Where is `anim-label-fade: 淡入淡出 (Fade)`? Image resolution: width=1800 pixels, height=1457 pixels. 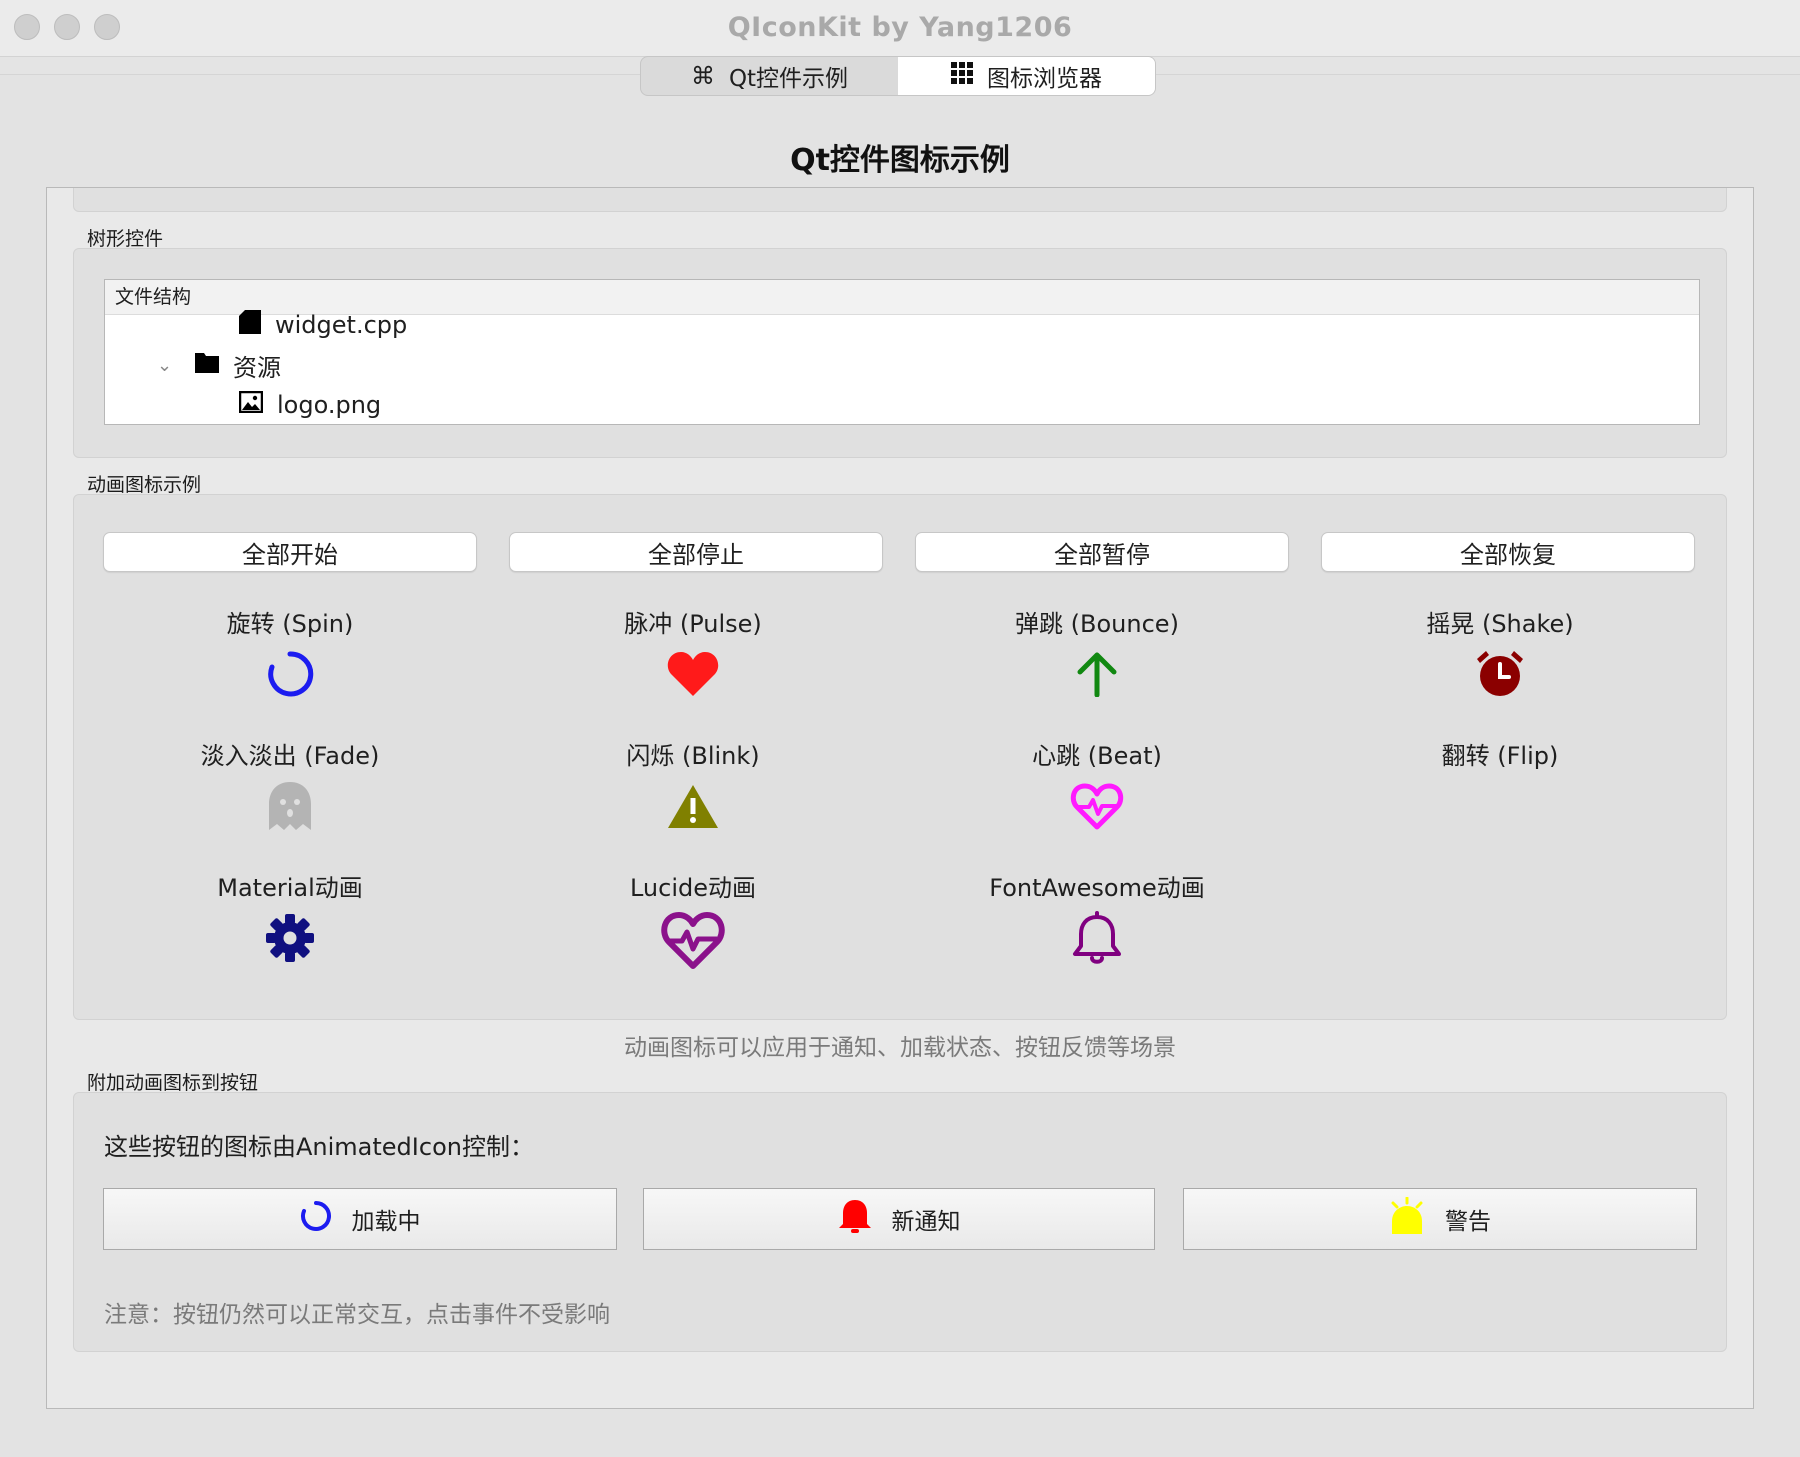 anim-label-fade: 淡入淡出 (Fade) is located at coordinates (290, 756).